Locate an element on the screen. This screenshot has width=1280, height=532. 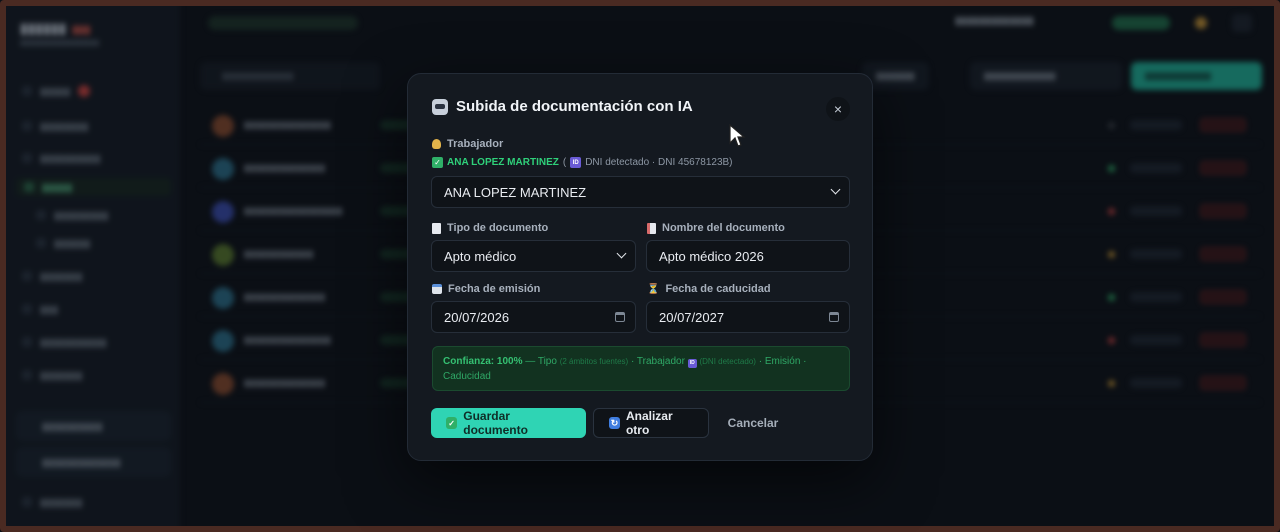
cancel-button-label: Cancelar is located at coordinates (753, 423).